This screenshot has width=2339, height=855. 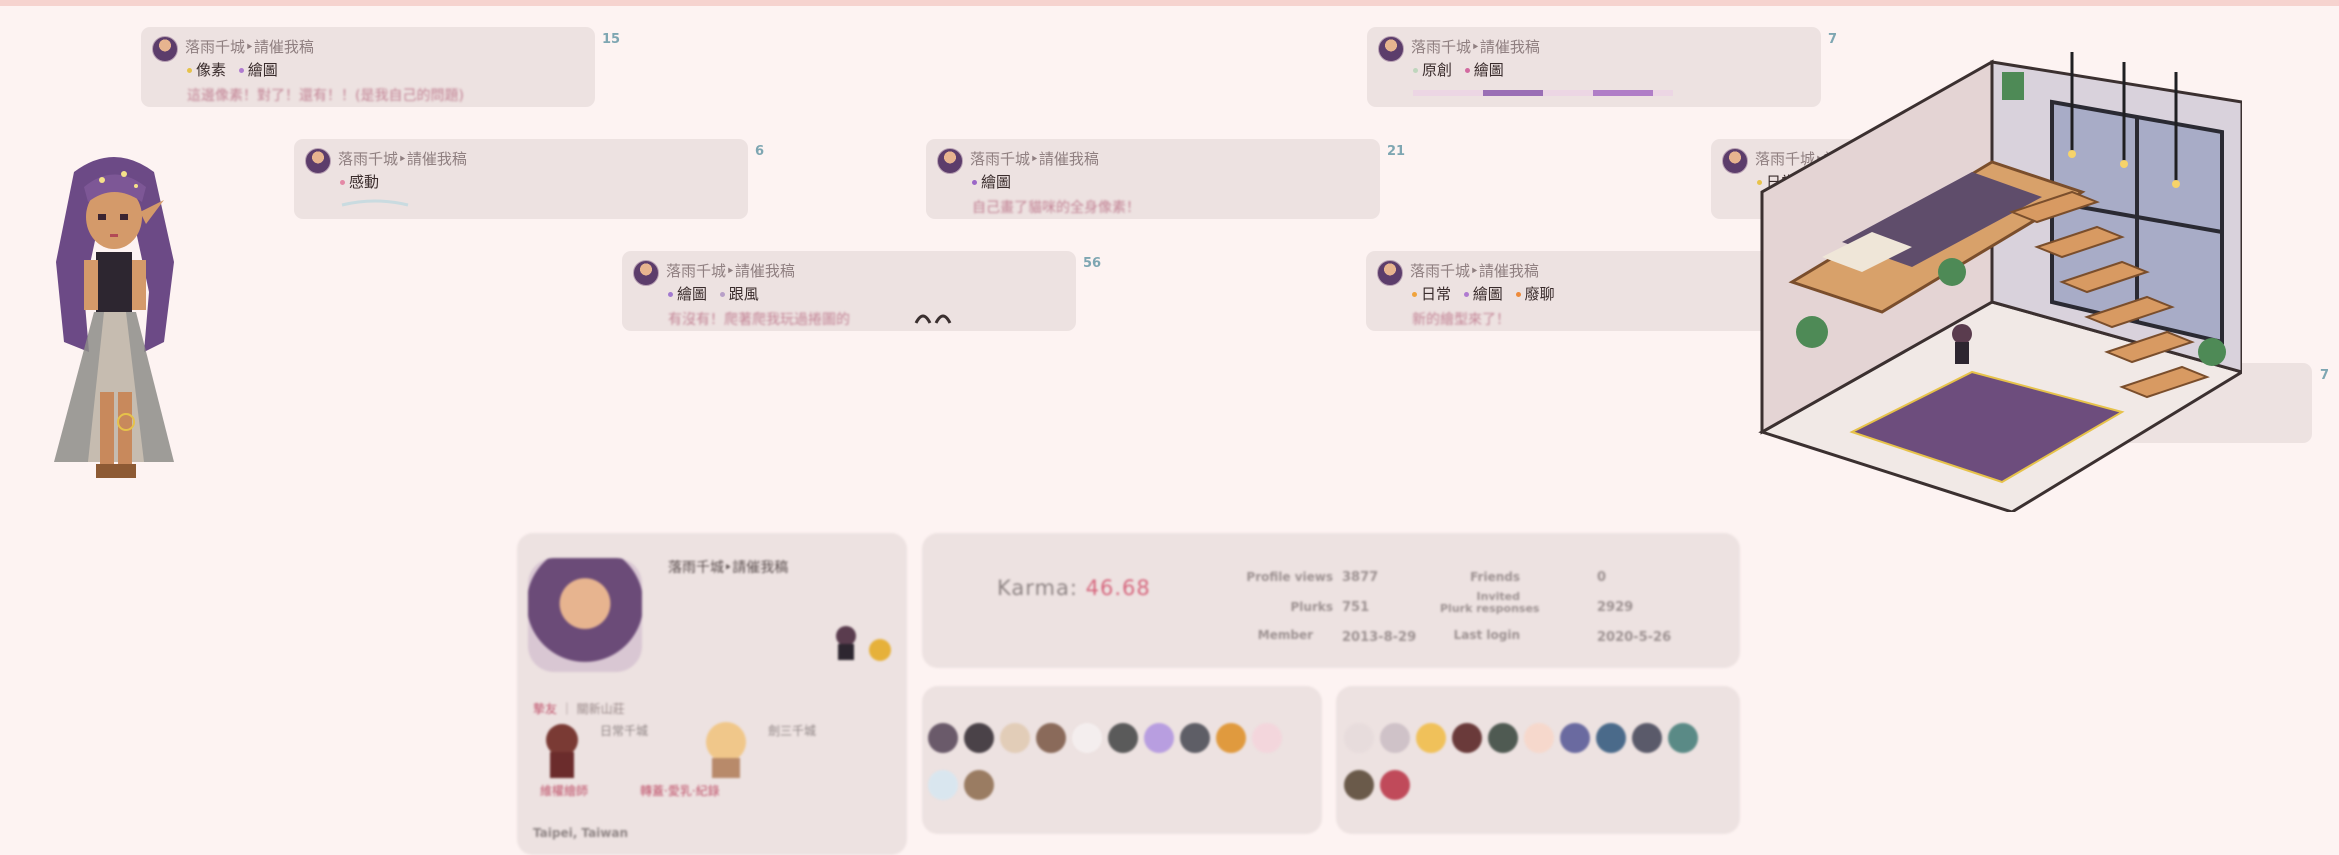 I want to click on plurk-tags: 像素 繪圖, so click(x=236, y=69).